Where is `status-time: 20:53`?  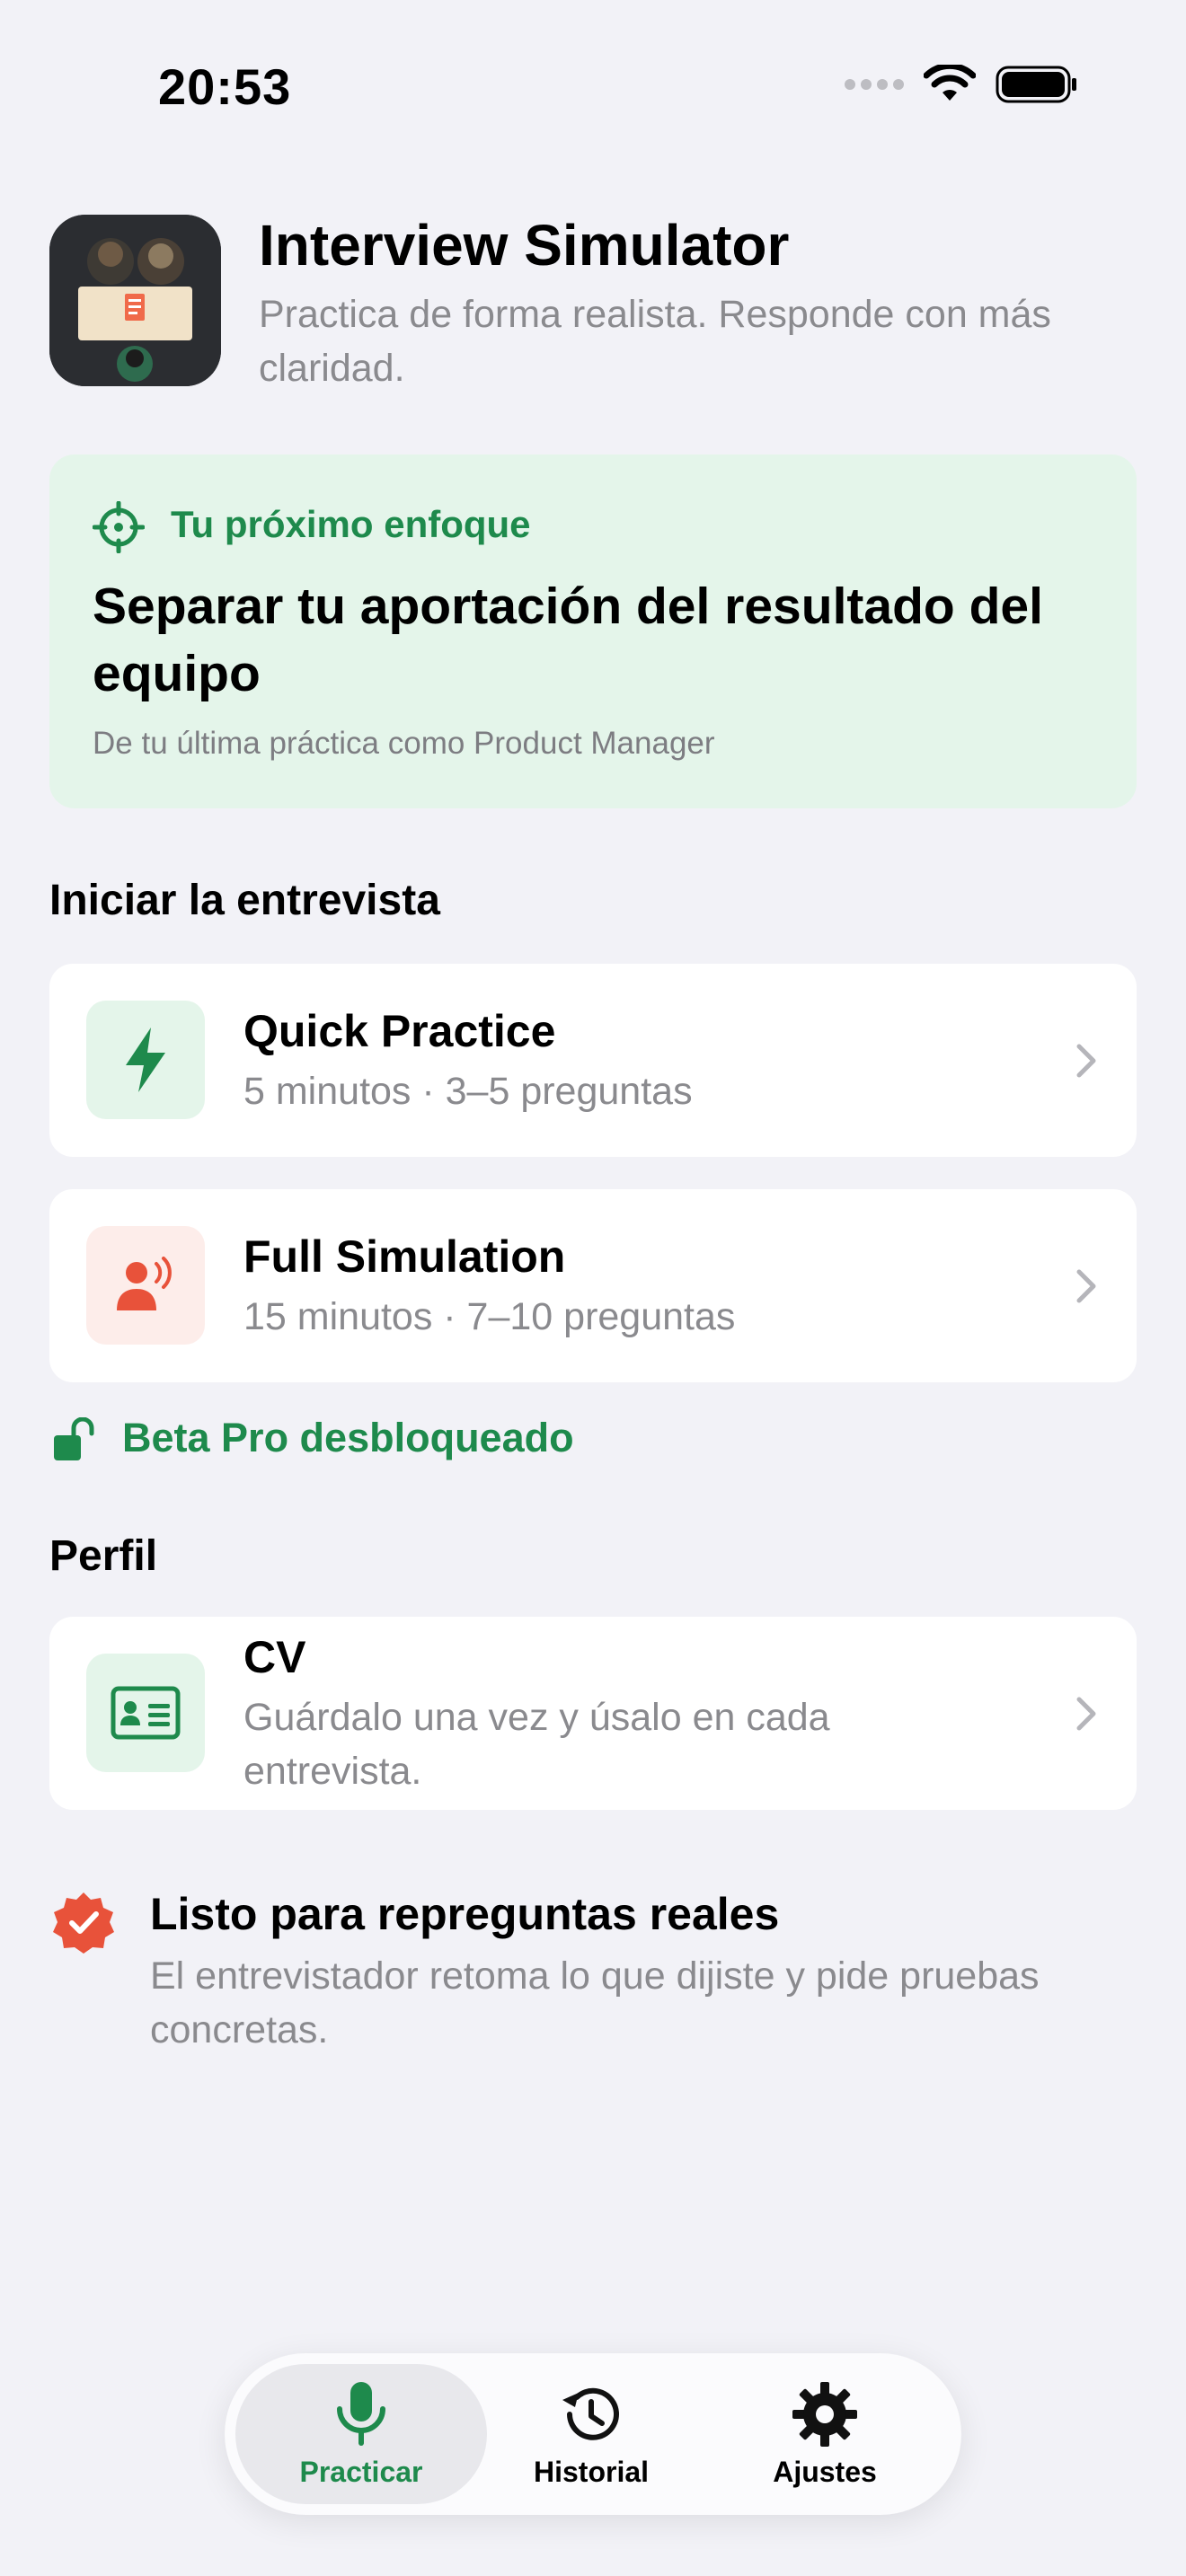
status-time: 20:53 is located at coordinates (225, 86).